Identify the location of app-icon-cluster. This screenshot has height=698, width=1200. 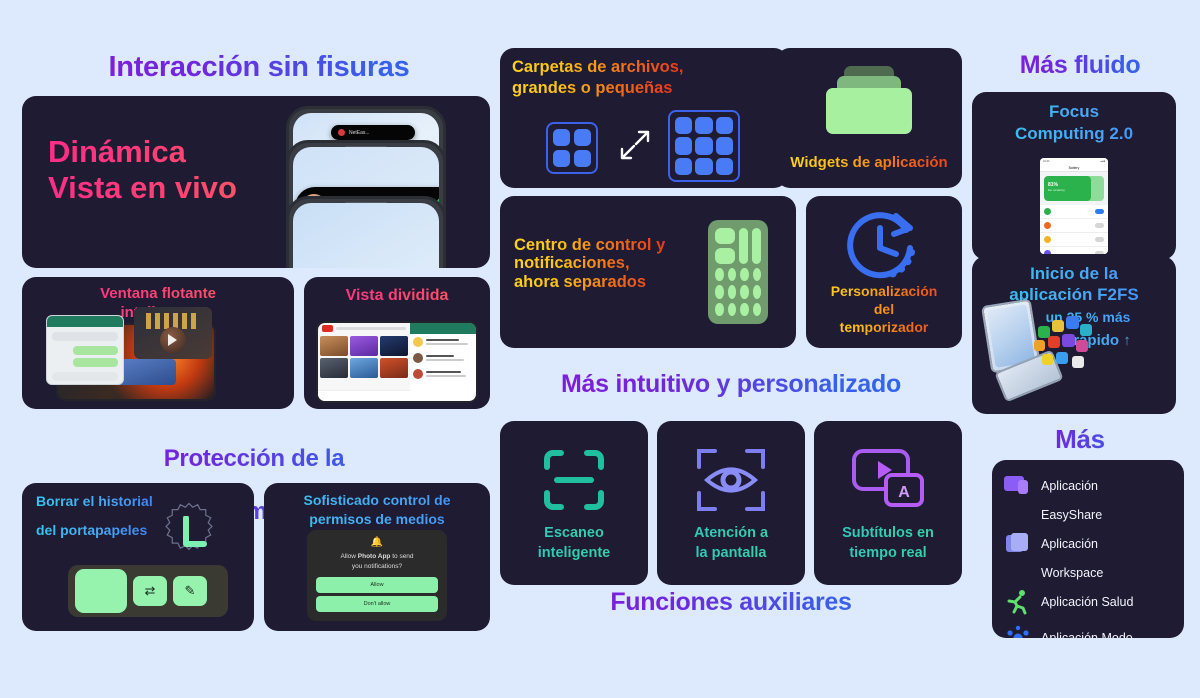
(1065, 343).